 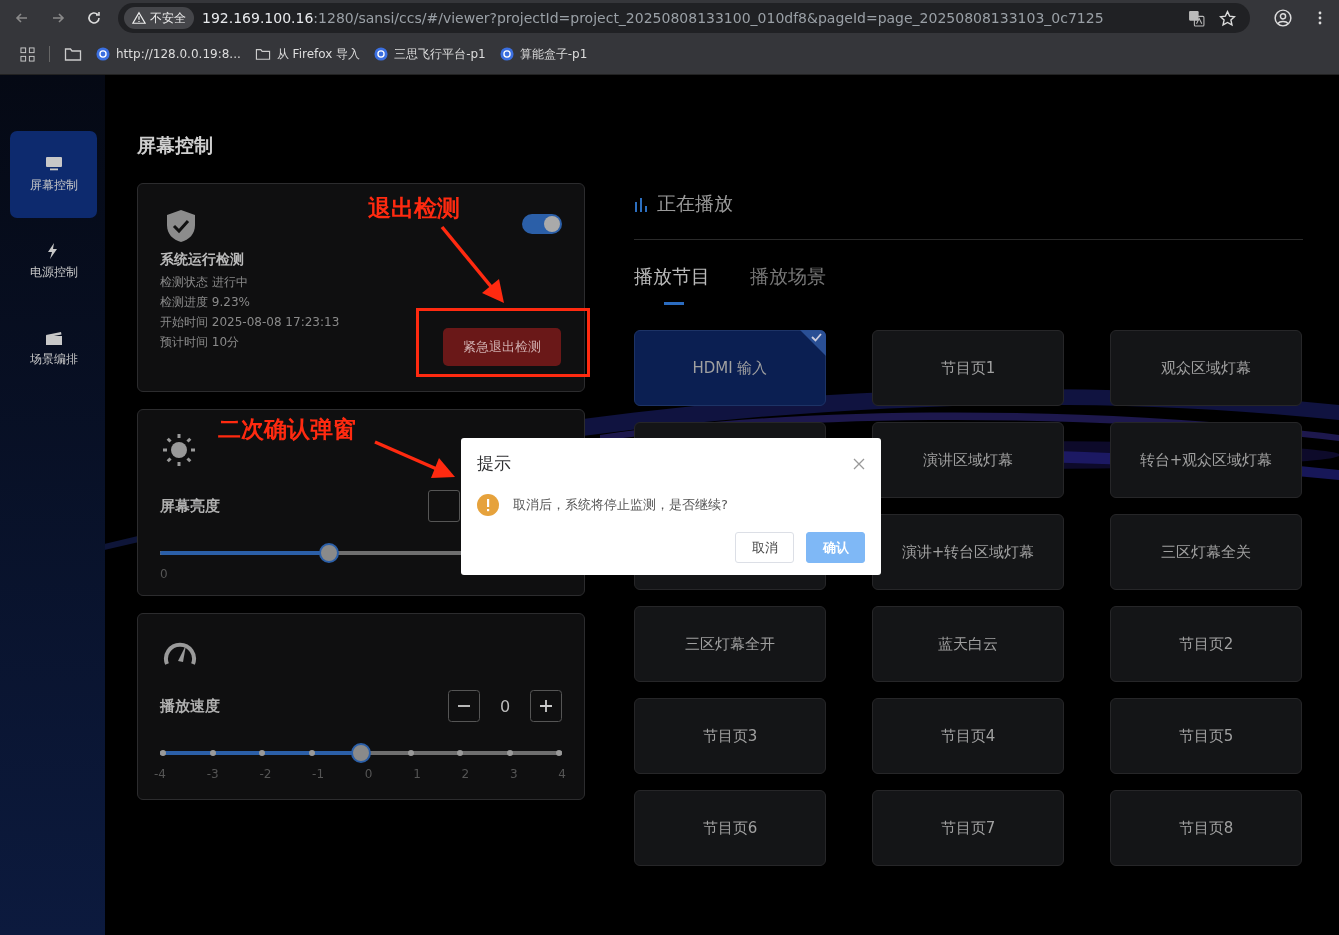 What do you see at coordinates (730, 644) in the screenshot?
I see `program-tile: 三区灯幕全开` at bounding box center [730, 644].